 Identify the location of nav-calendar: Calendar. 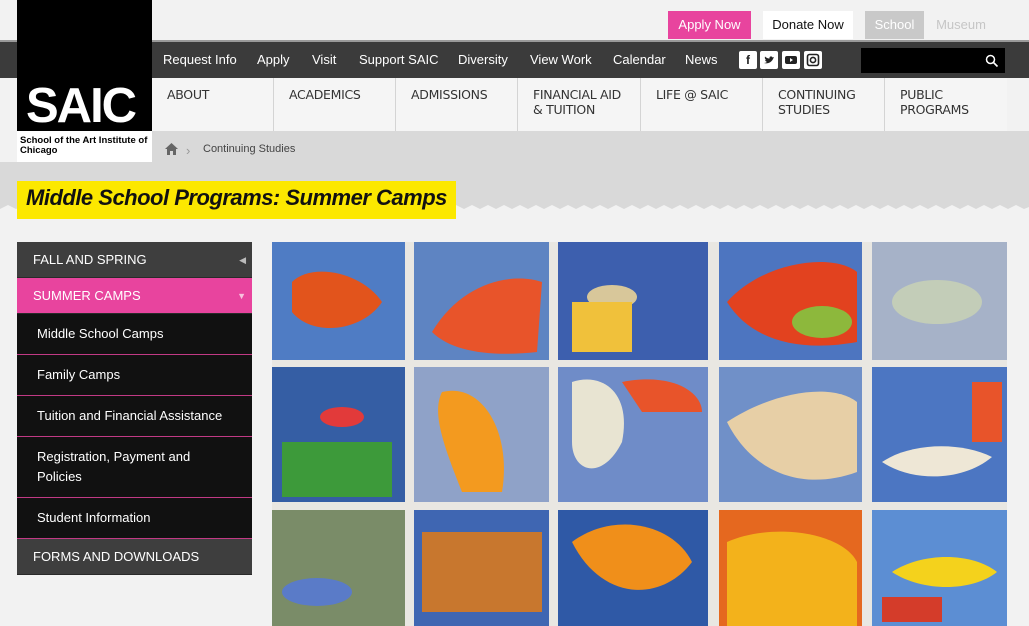
(639, 60).